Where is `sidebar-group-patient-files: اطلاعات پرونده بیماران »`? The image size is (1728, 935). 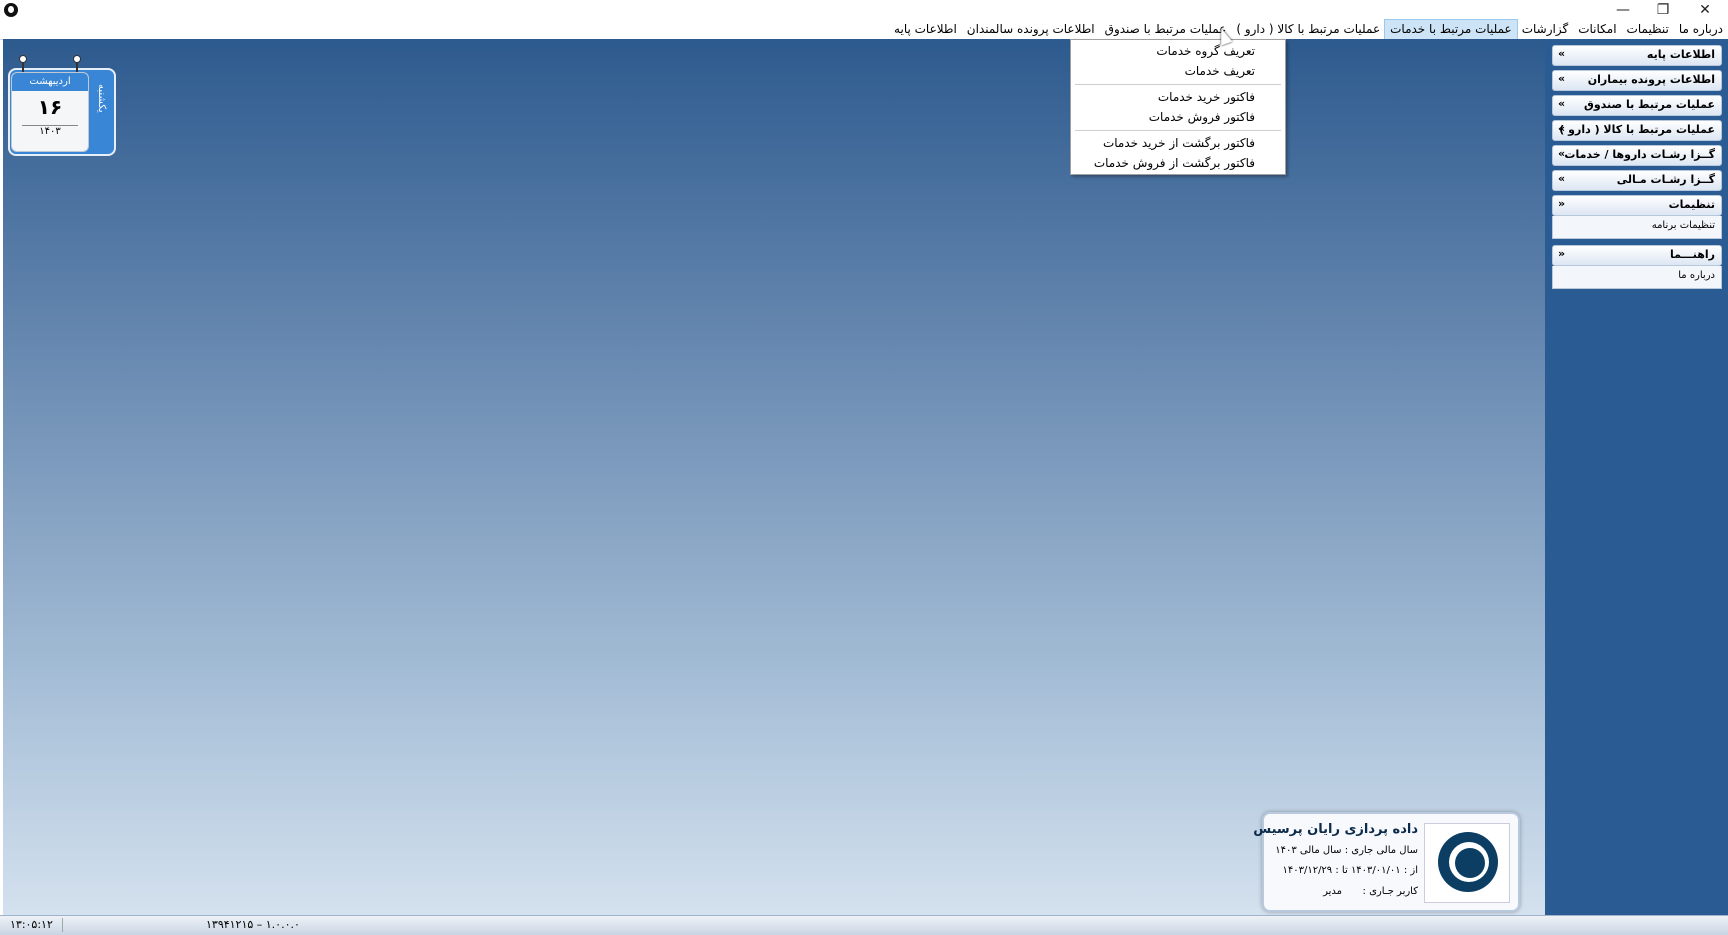 sidebar-group-patient-files: اطلاعات پرونده بیماران » is located at coordinates (1637, 80).